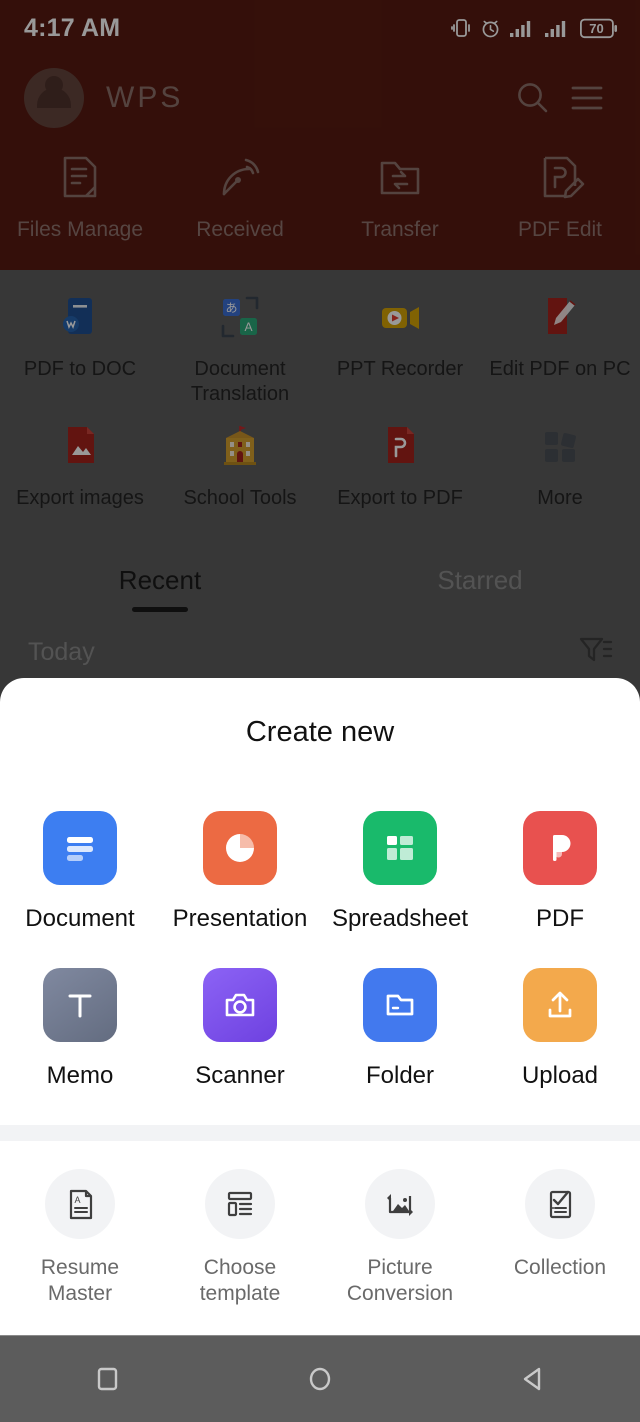 This screenshot has height=1422, width=640. Describe the element at coordinates (400, 318) in the screenshot. I see `video-camera-icon` at that location.